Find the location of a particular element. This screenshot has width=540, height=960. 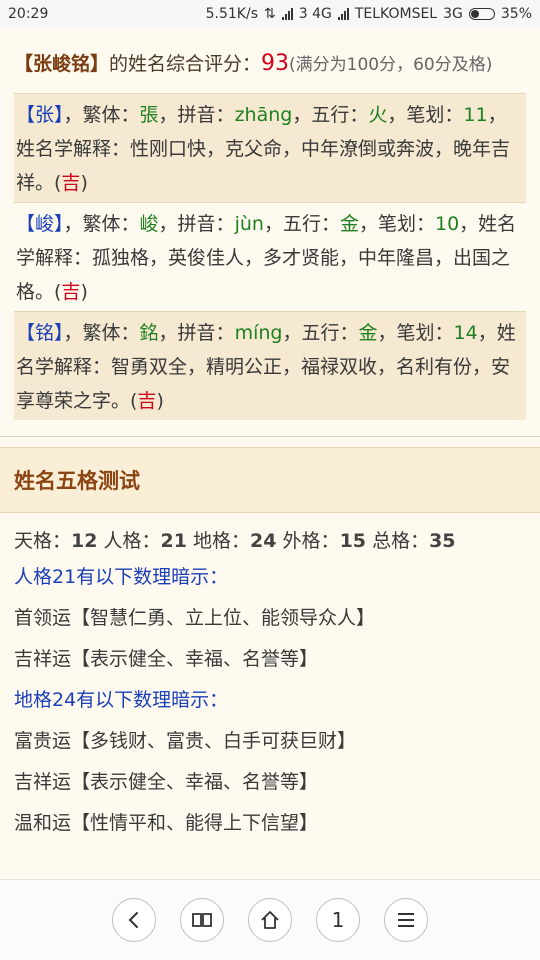

element-value: 火 is located at coordinates (378, 115).